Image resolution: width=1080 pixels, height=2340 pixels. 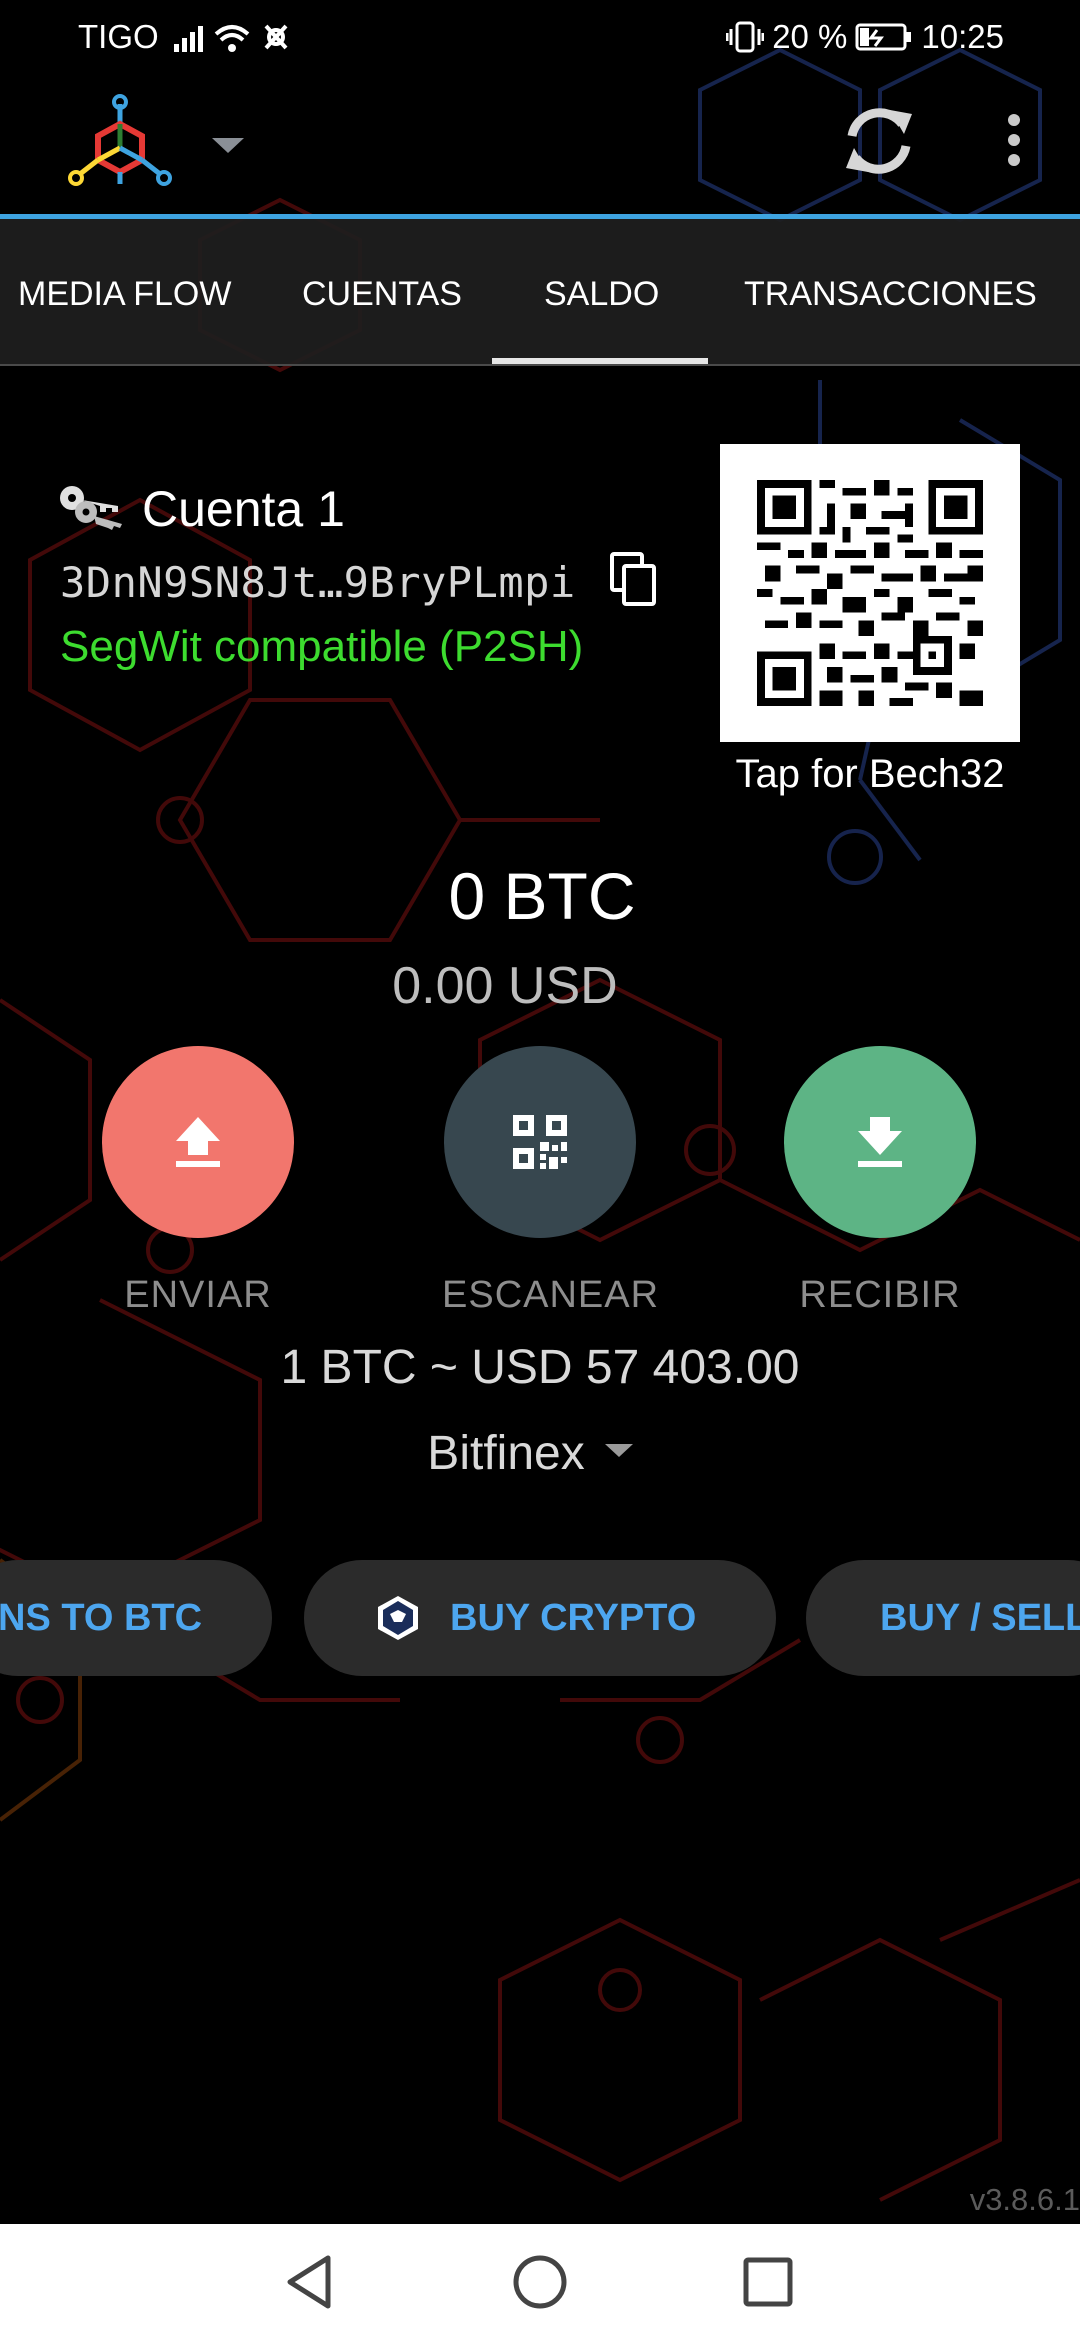 I want to click on receive-circle, so click(x=880, y=1142).